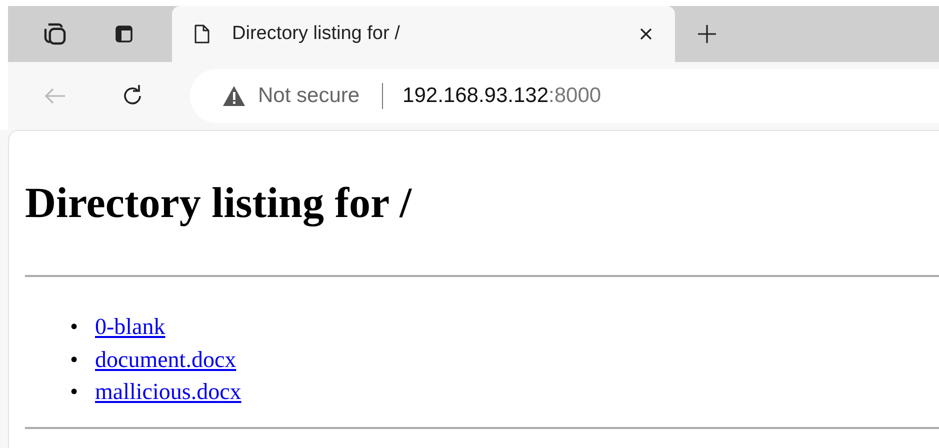 The image size is (939, 448). What do you see at coordinates (707, 34) in the screenshot?
I see `new-tab-icon` at bounding box center [707, 34].